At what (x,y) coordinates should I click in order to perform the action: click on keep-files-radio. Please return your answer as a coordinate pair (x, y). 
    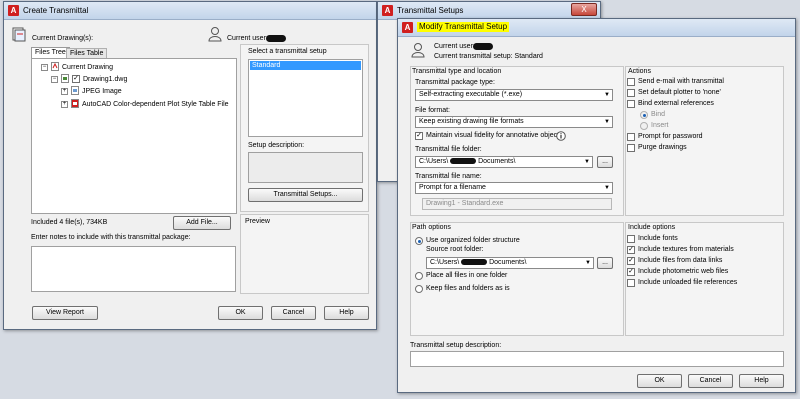
    Looking at the image, I should click on (419, 289).